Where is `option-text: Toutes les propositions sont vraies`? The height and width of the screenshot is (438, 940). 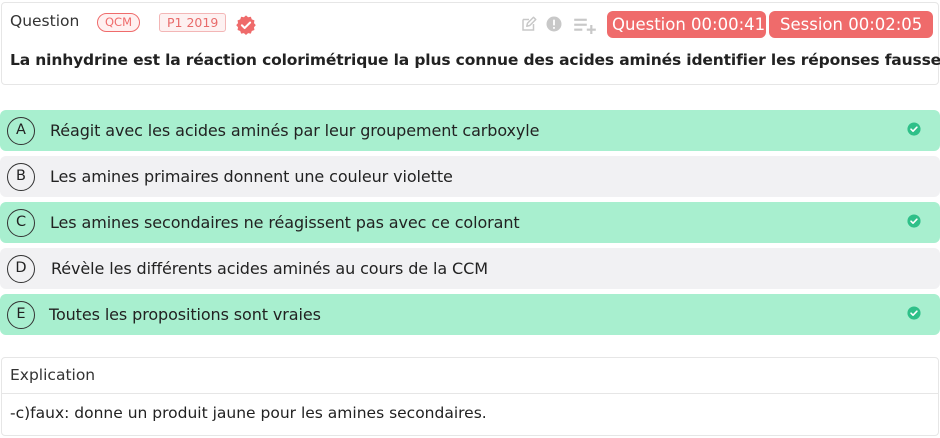
option-text: Toutes les propositions sont vraies is located at coordinates (185, 314).